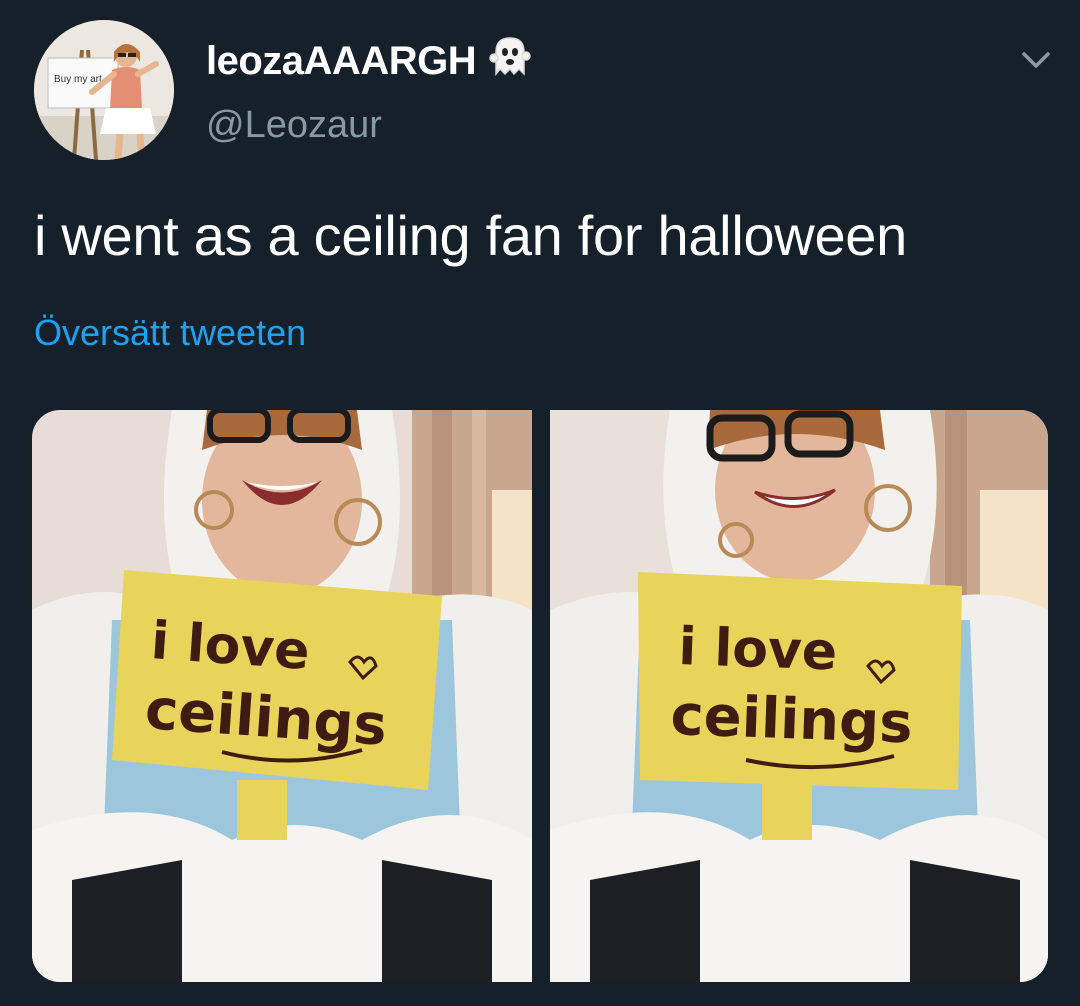 Image resolution: width=1080 pixels, height=1006 pixels. I want to click on ghost-icon, so click(510, 61).